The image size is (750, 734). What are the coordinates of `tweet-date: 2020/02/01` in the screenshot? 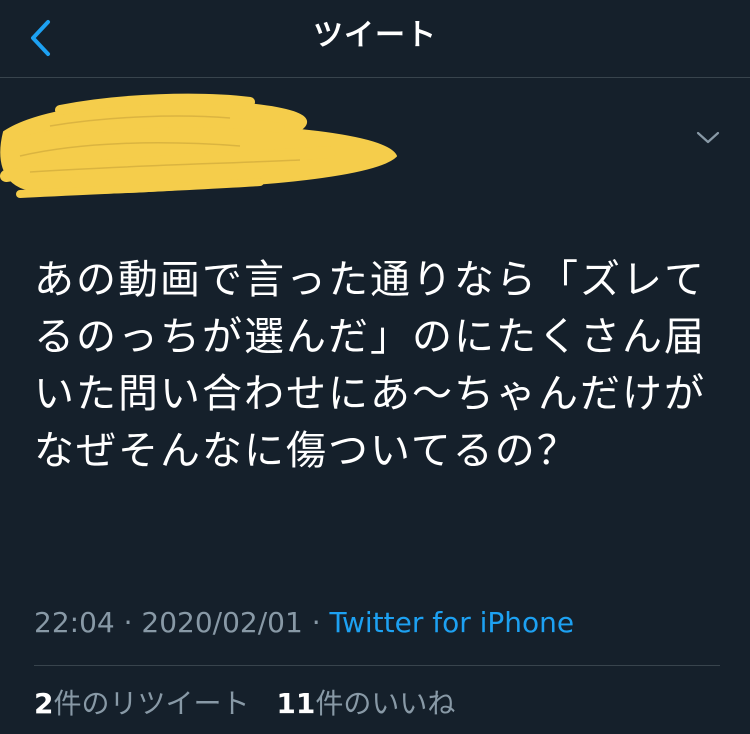 It's located at (222, 622).